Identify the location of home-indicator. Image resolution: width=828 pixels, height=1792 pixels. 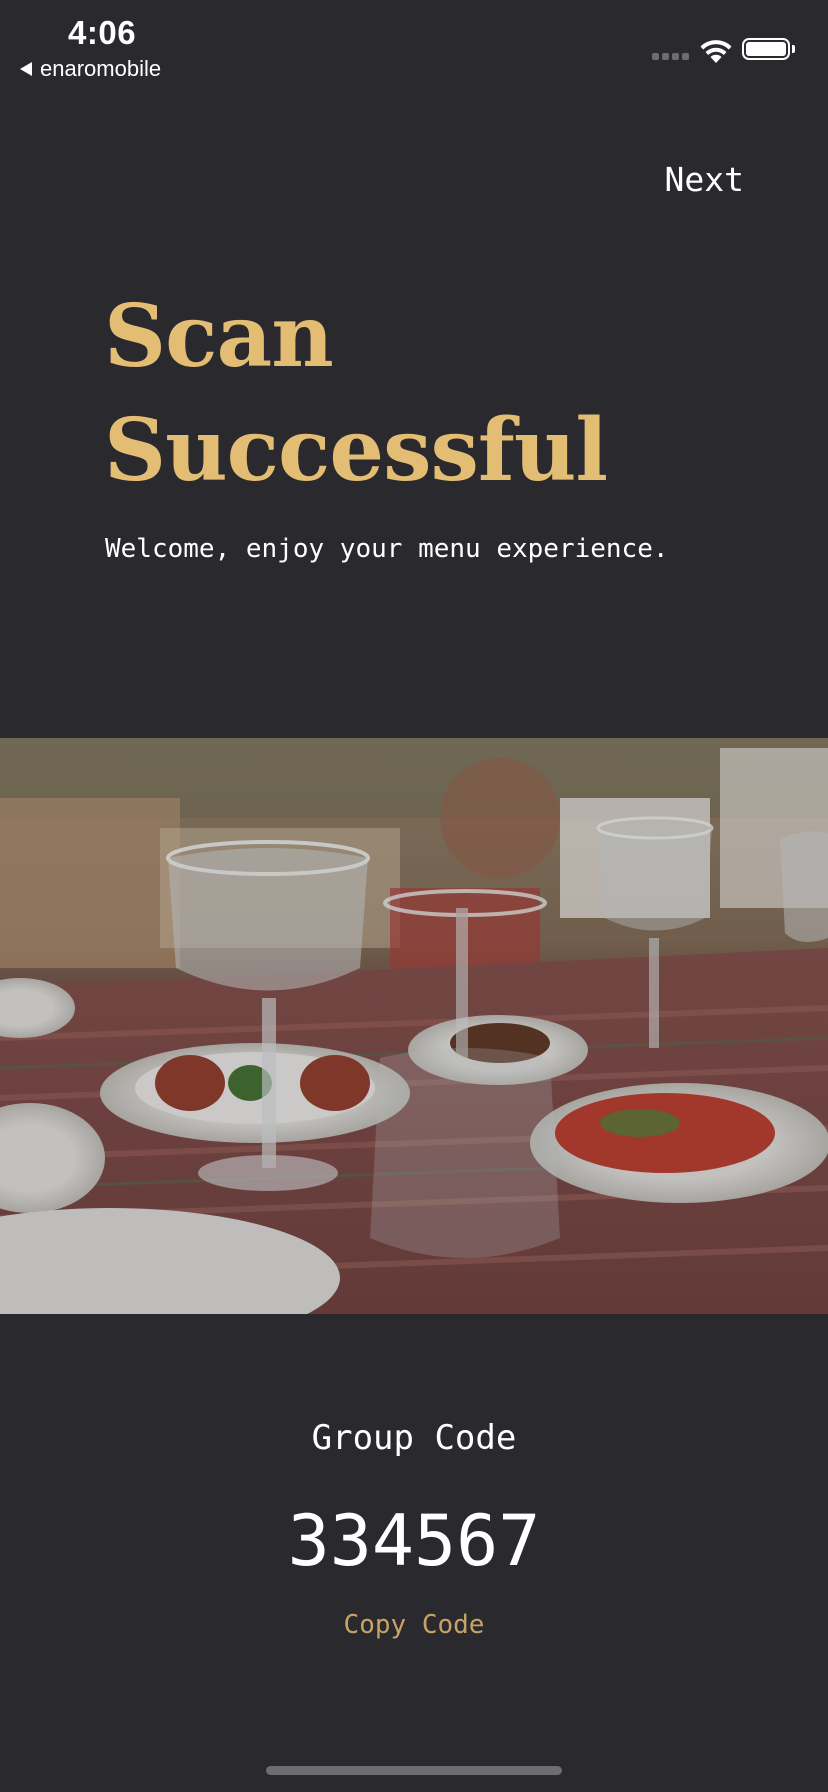
(414, 1770).